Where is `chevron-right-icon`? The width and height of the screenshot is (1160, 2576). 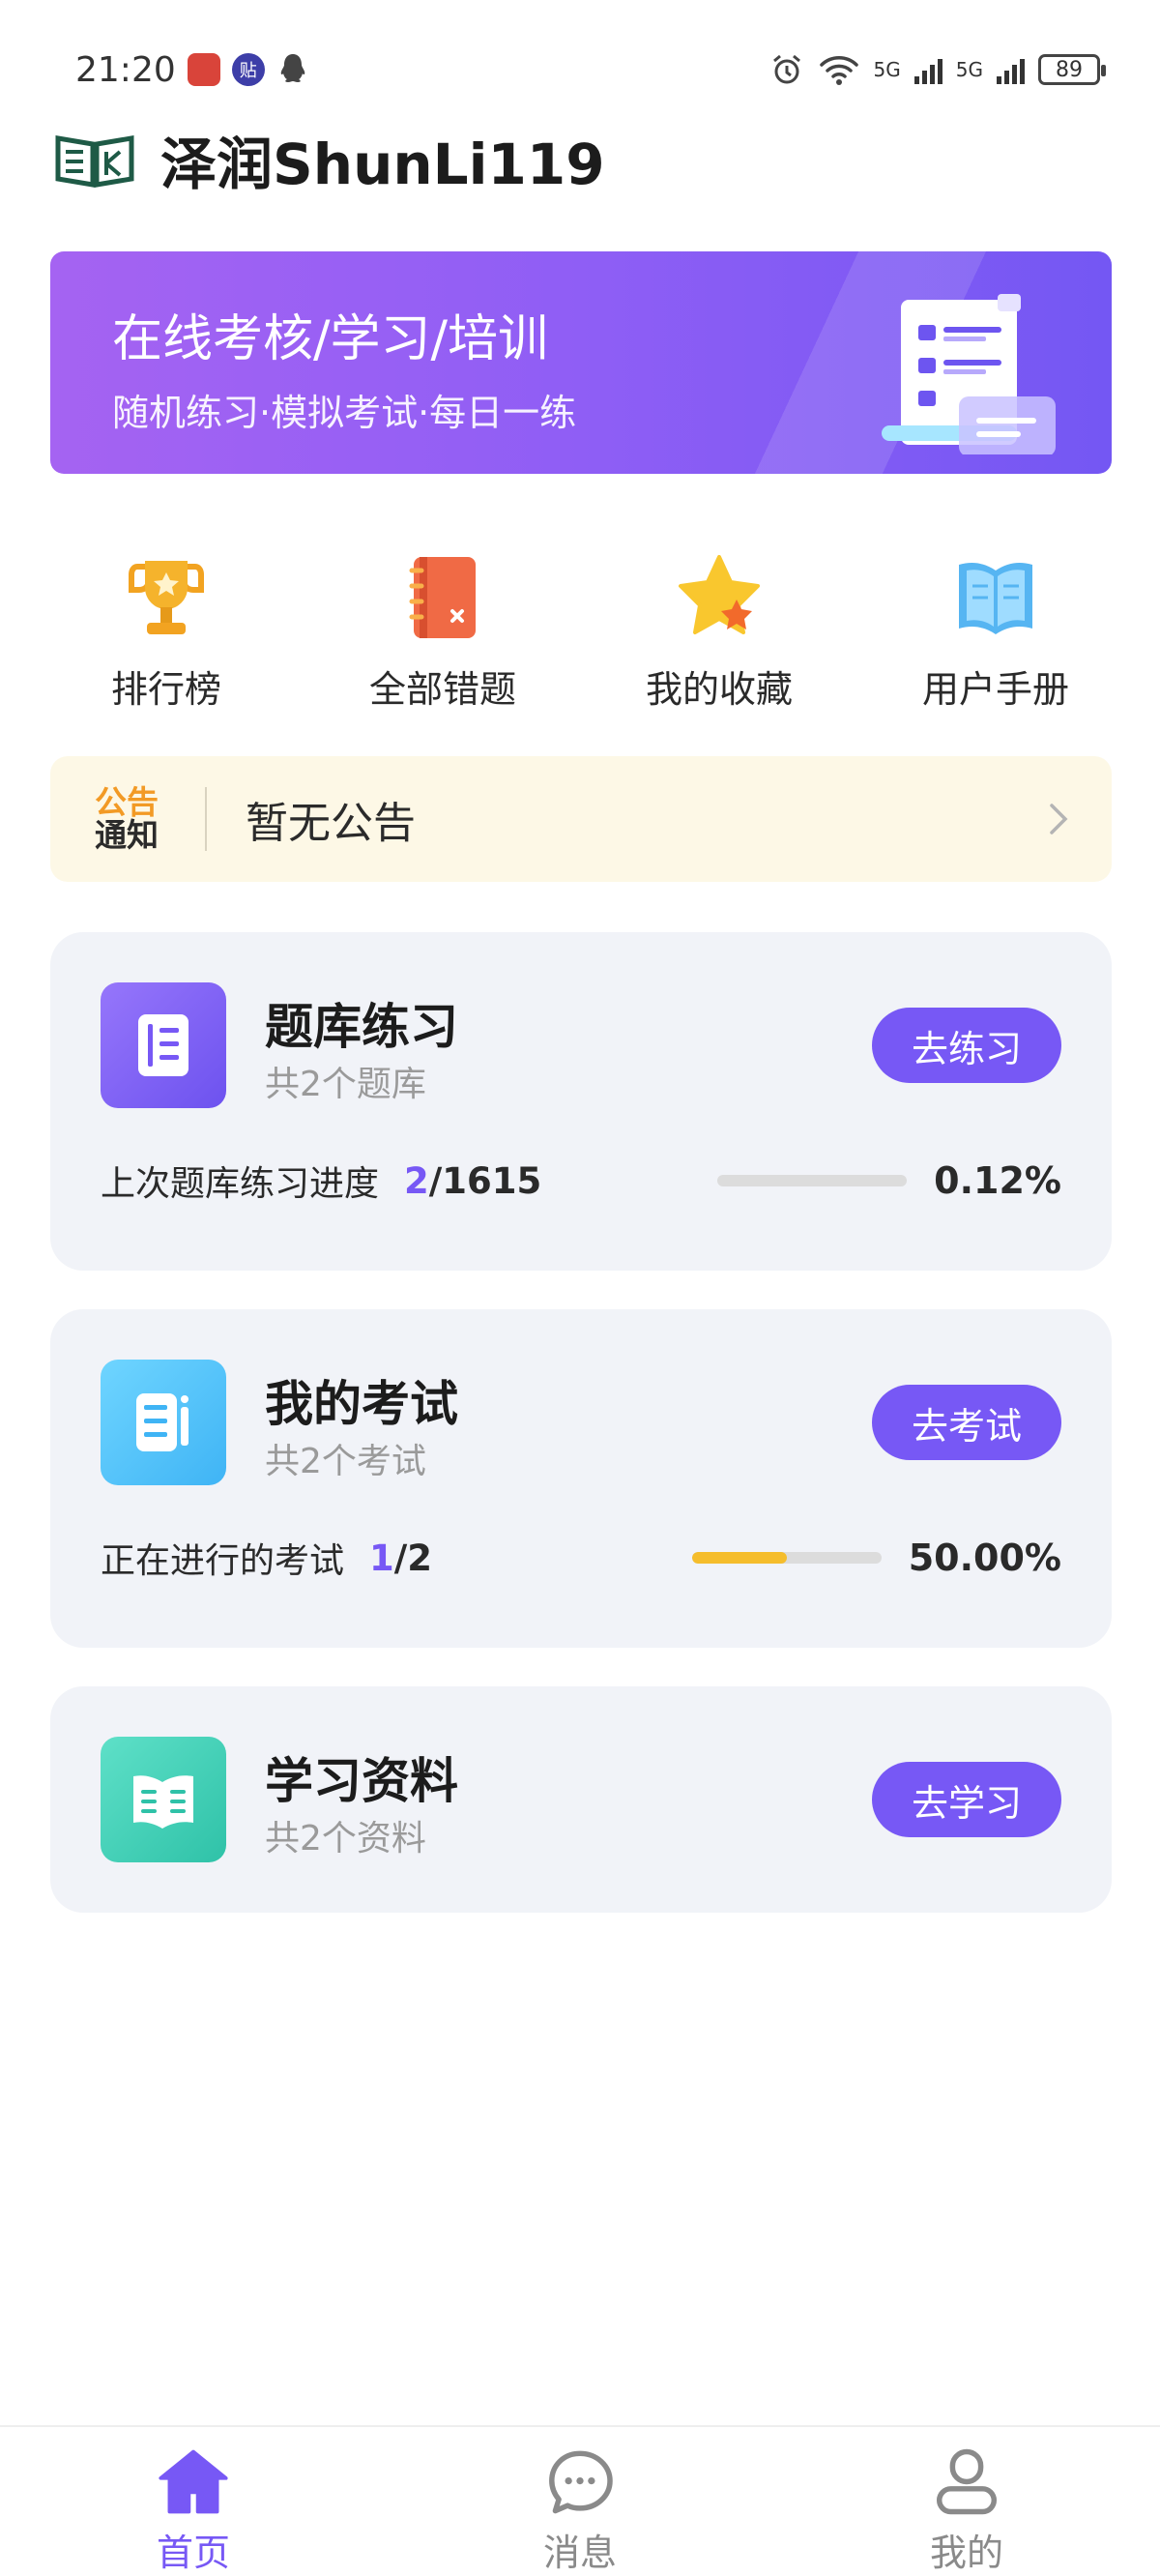
chevron-right-icon is located at coordinates (1059, 819).